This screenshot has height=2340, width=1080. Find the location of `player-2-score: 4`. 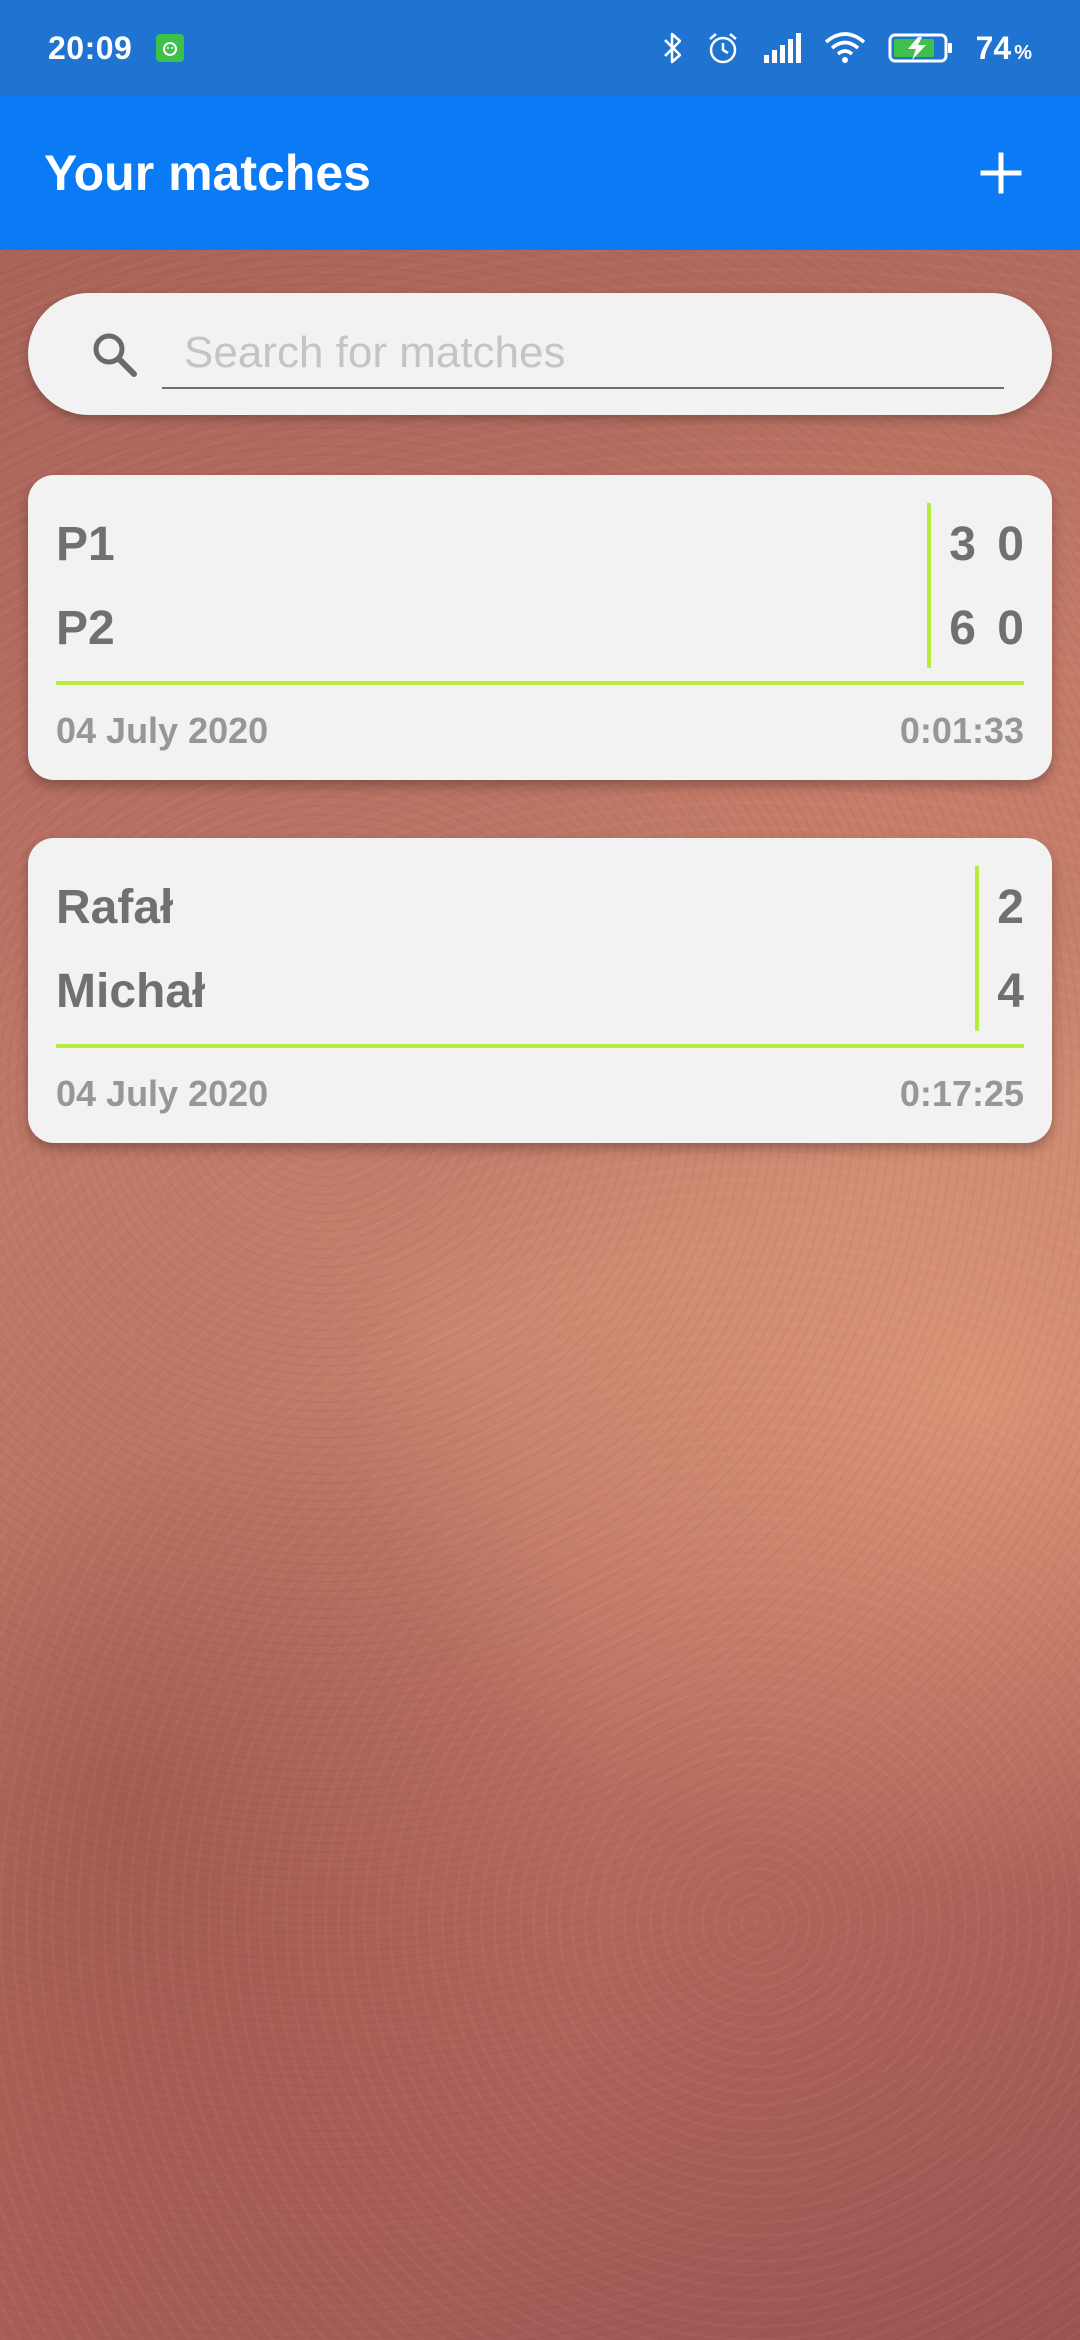

player-2-score: 4 is located at coordinates (1010, 991).